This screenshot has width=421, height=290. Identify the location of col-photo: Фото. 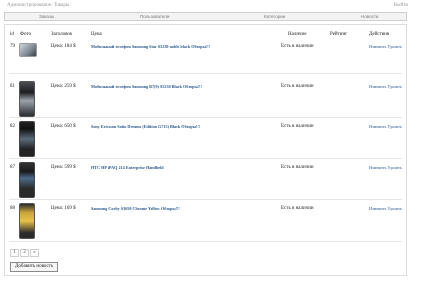
(26, 34).